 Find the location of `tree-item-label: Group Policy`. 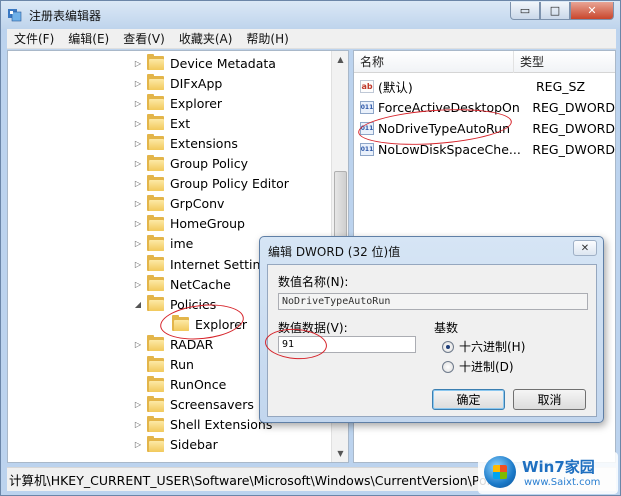

tree-item-label: Group Policy is located at coordinates (209, 163).